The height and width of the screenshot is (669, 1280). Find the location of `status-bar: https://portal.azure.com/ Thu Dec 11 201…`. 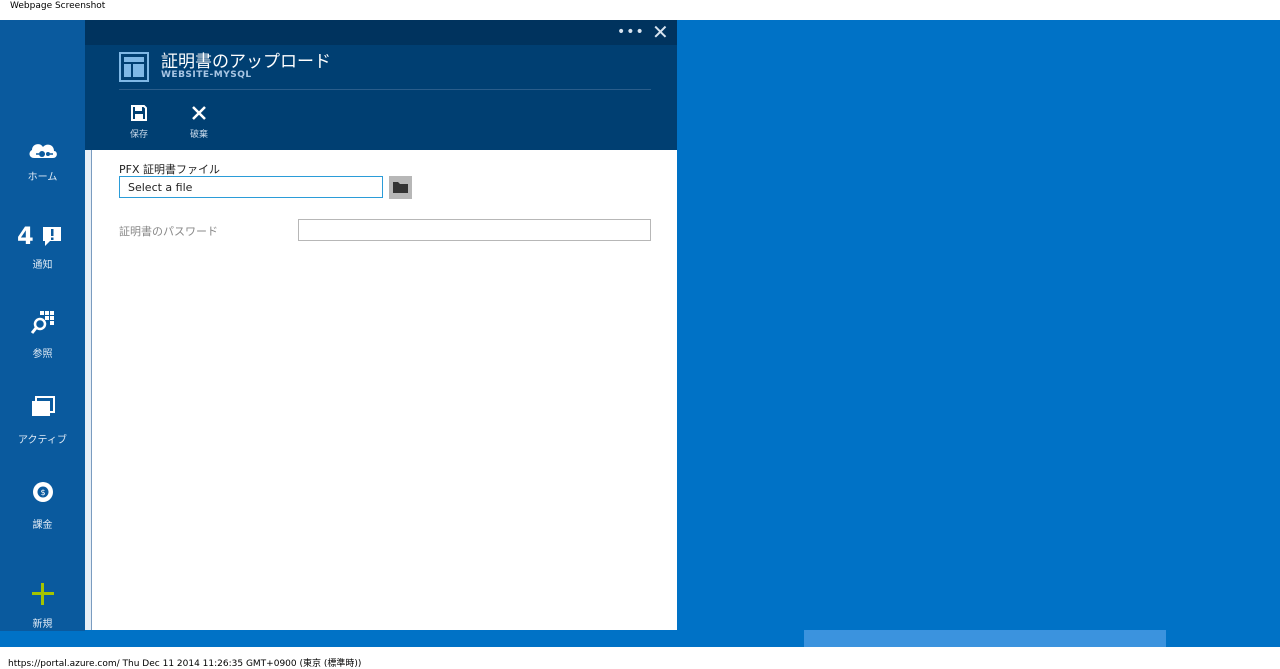

status-bar: https://portal.azure.com/ Thu Dec 11 201… is located at coordinates (640, 658).